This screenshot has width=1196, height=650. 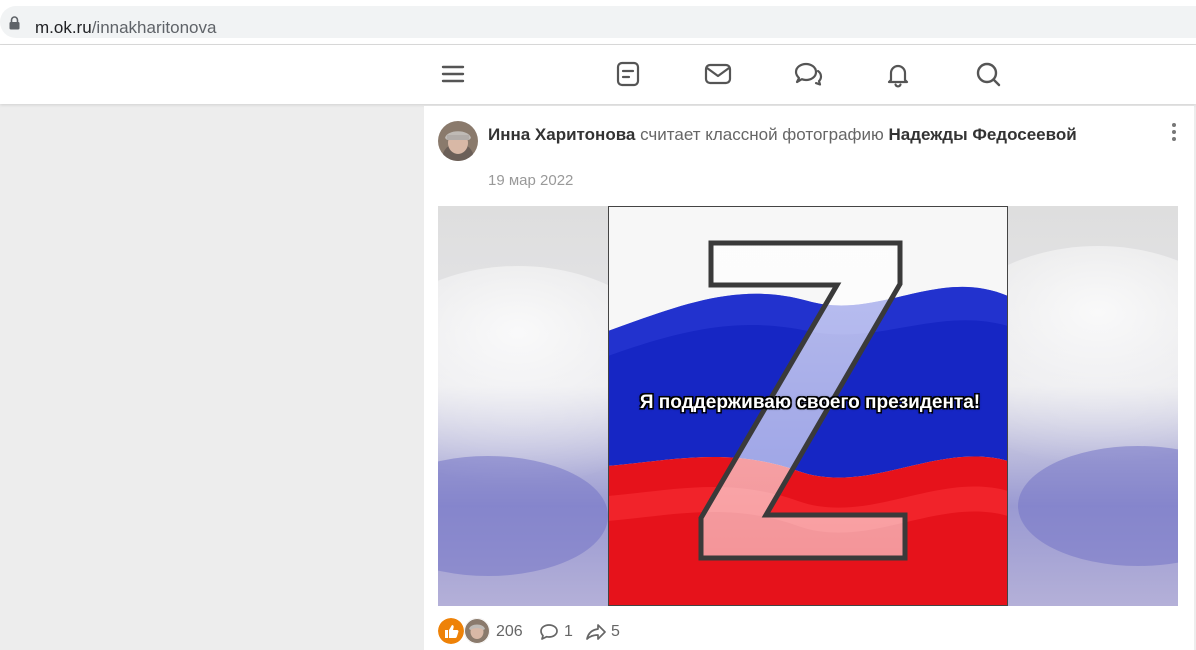 What do you see at coordinates (982, 134) in the screenshot?
I see `photo-owner-link: Надежды Федосеевой` at bounding box center [982, 134].